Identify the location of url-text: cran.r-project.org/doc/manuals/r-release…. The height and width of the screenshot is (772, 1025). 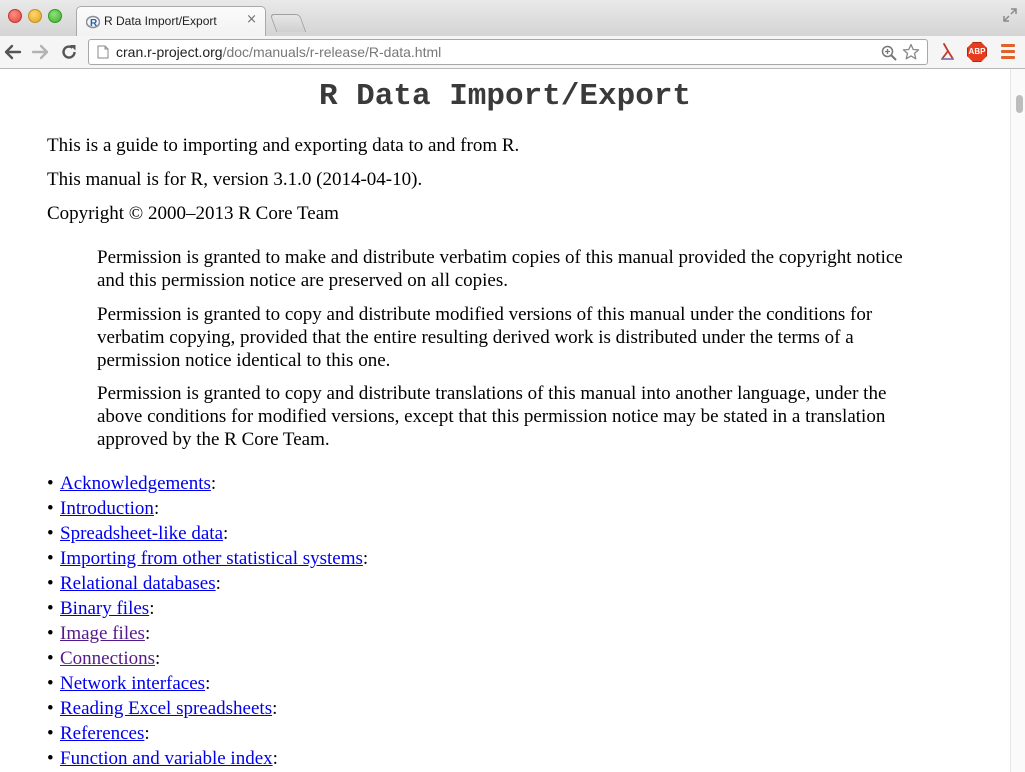
(278, 52).